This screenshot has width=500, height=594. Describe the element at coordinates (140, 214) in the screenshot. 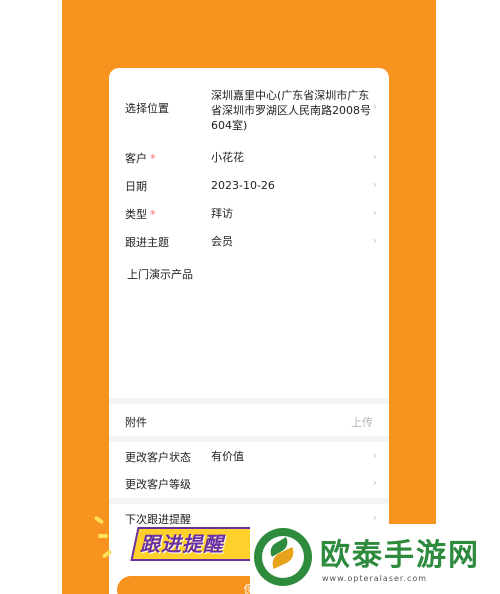

I see `type-label: 类型 *` at that location.